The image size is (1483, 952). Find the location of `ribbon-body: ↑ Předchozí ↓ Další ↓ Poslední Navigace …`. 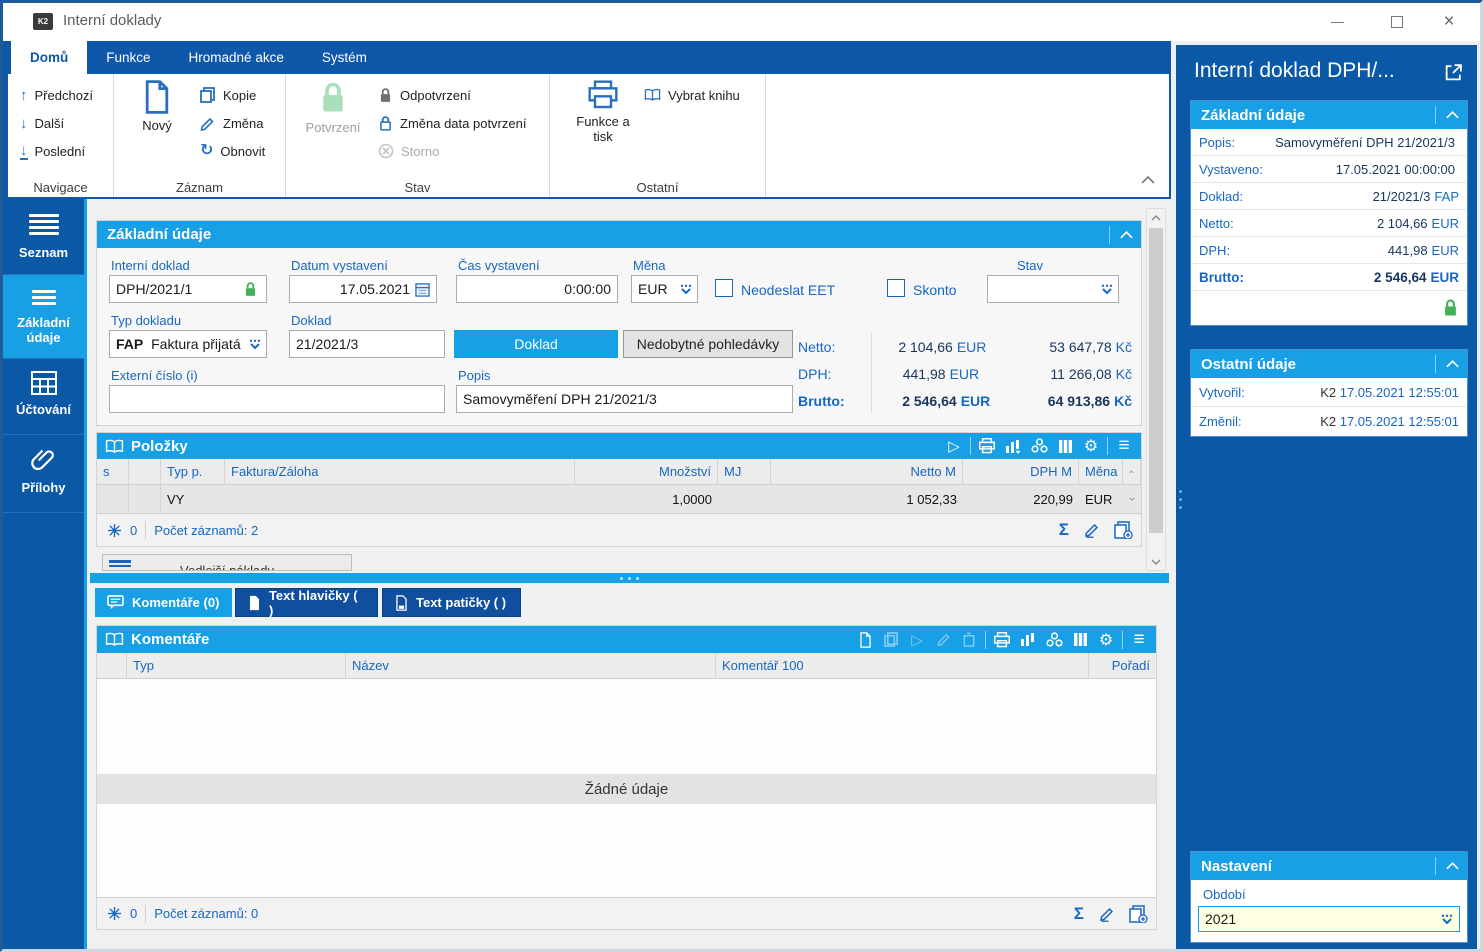

ribbon-body: ↑ Předchozí ↓ Další ↓ Poslední Navigace … is located at coordinates (588, 135).